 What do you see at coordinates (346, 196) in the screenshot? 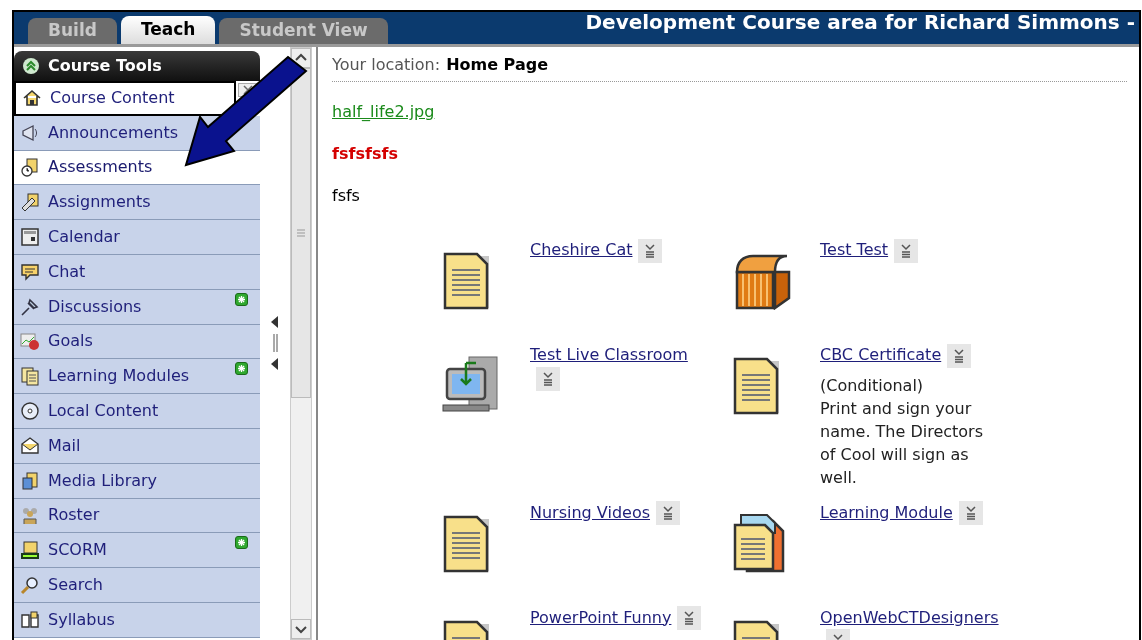
I see `content-text: fsfs` at bounding box center [346, 196].